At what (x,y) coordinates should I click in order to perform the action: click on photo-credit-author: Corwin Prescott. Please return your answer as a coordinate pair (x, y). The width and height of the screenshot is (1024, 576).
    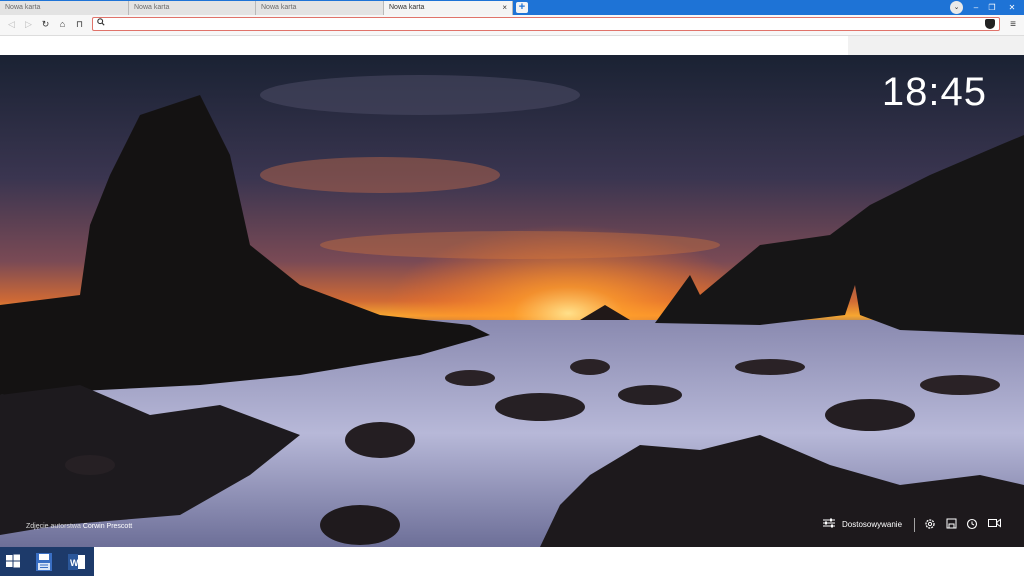
    Looking at the image, I should click on (107, 526).